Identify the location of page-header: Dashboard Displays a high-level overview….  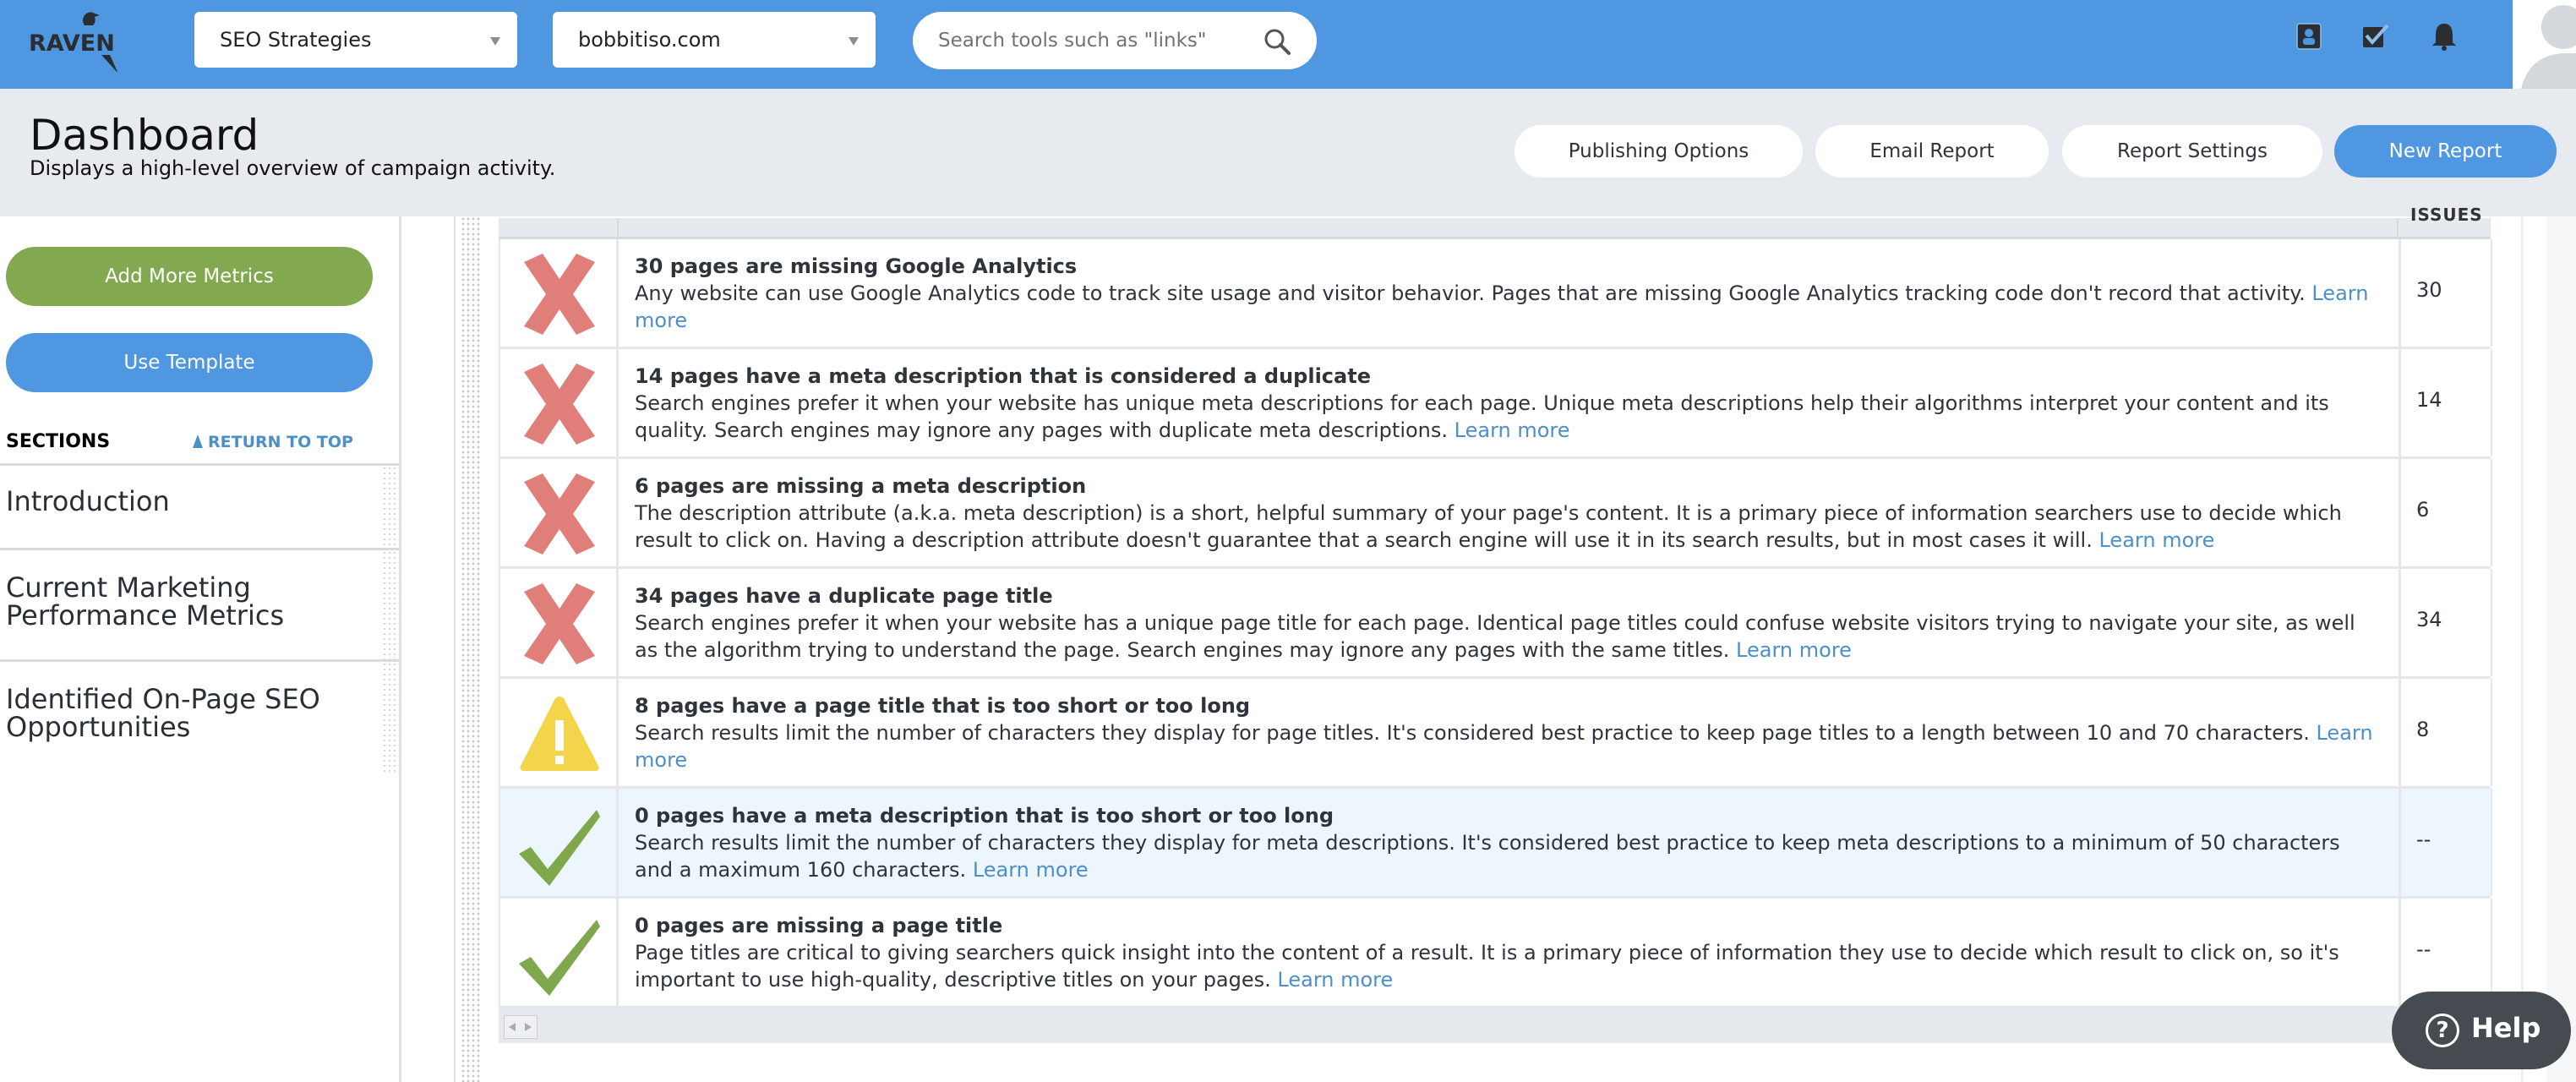
(1288, 153).